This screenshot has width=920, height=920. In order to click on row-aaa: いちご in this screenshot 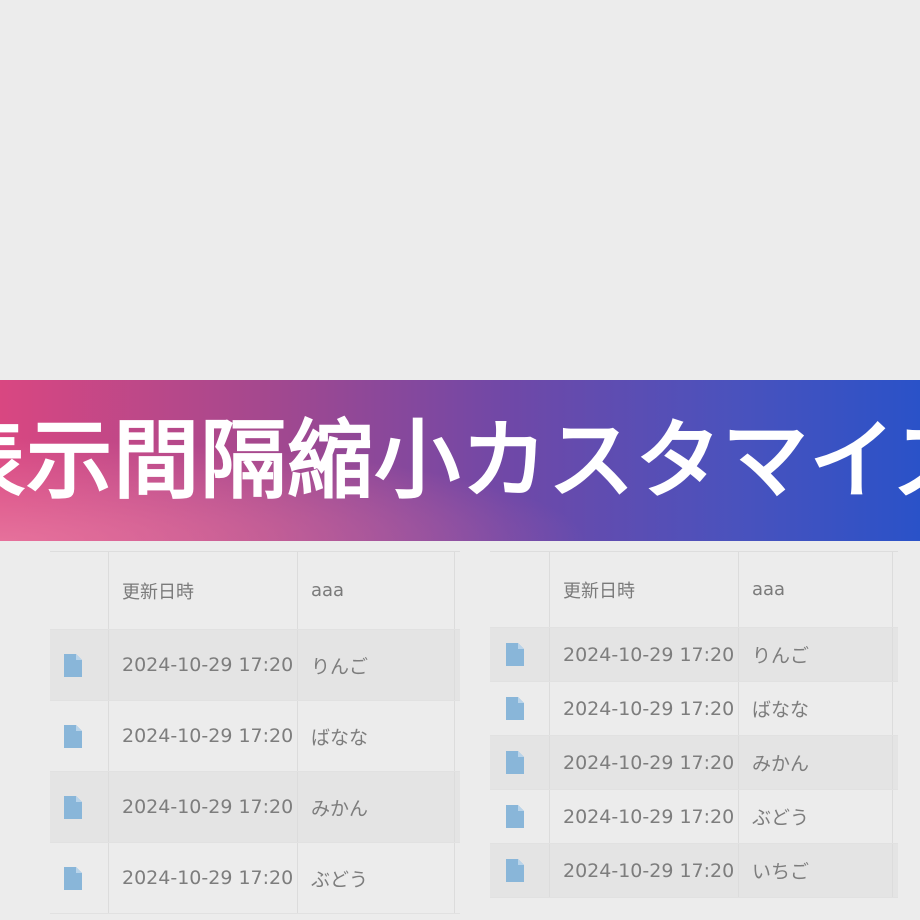, I will do `click(815, 870)`.